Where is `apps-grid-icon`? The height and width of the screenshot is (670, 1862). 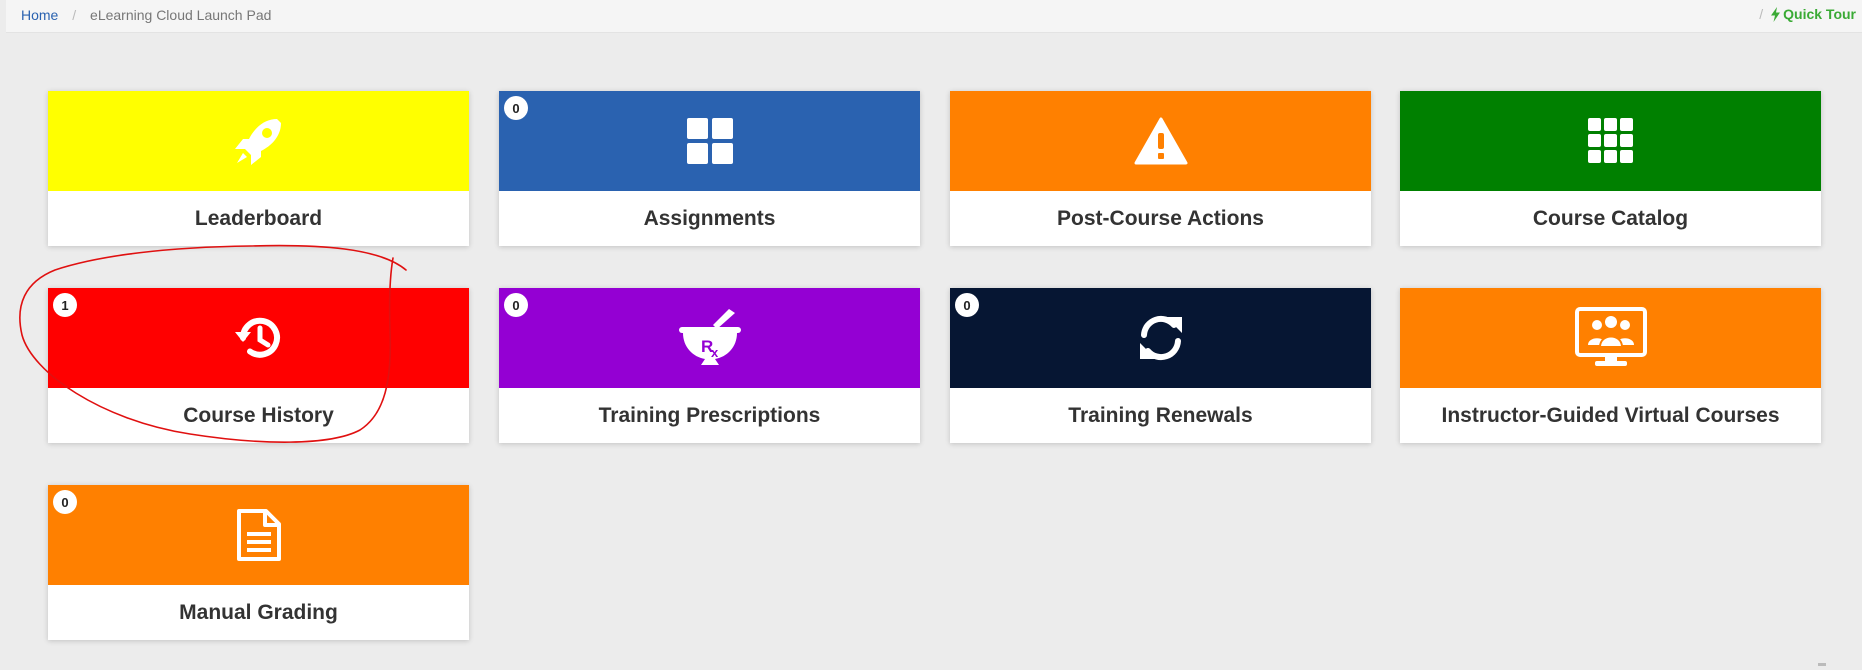 apps-grid-icon is located at coordinates (1610, 140).